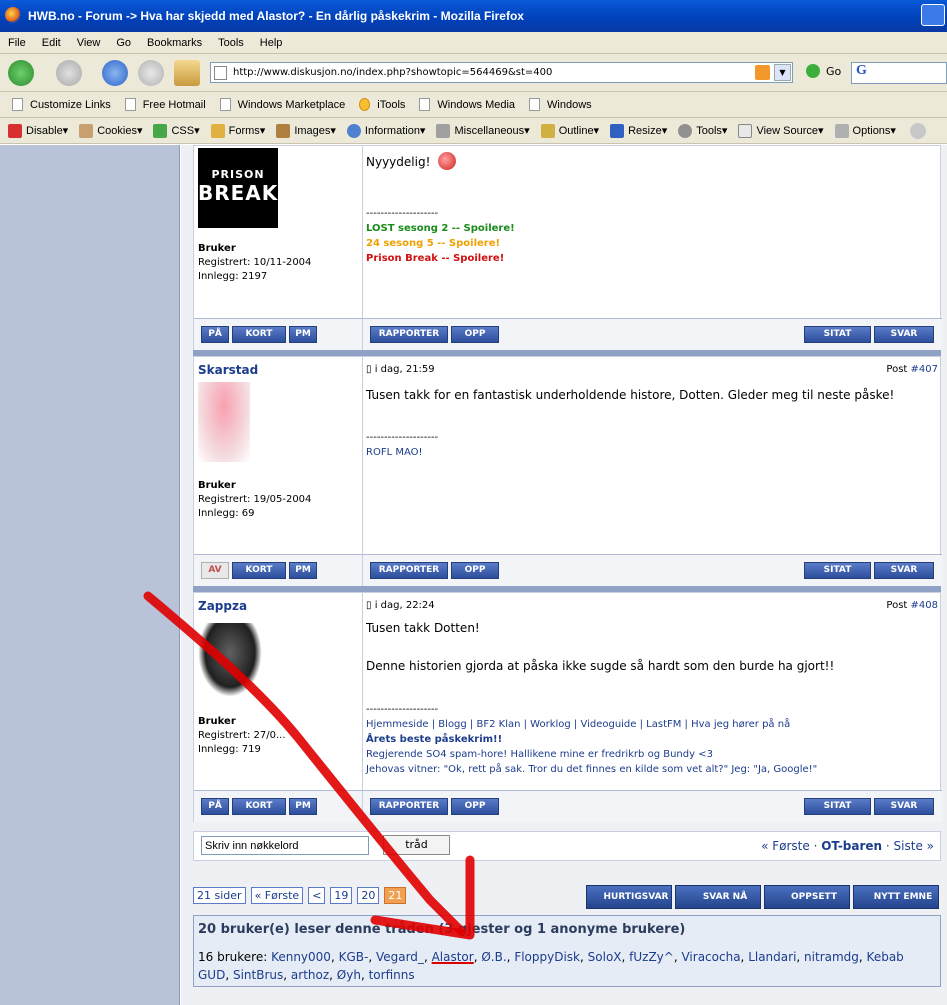  Describe the element at coordinates (402, 452) in the screenshot. I see `signature-link: ROFL MAO!` at that location.